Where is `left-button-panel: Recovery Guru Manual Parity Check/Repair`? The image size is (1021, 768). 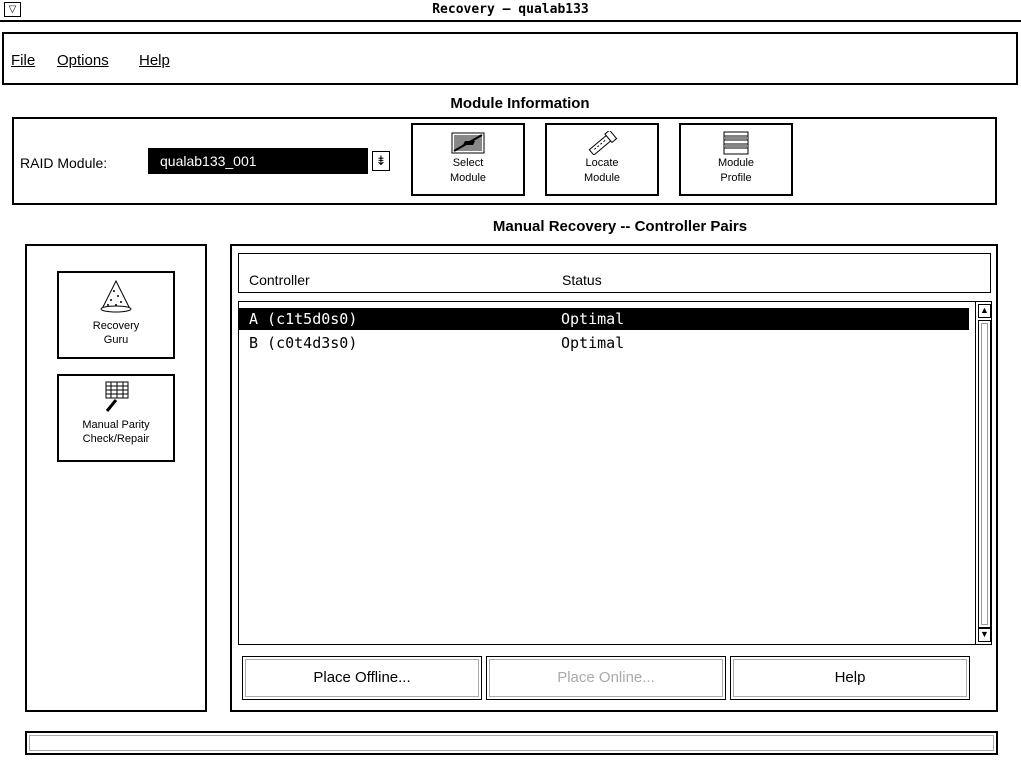 left-button-panel: Recovery Guru Manual Parity Check/Repair is located at coordinates (116, 478).